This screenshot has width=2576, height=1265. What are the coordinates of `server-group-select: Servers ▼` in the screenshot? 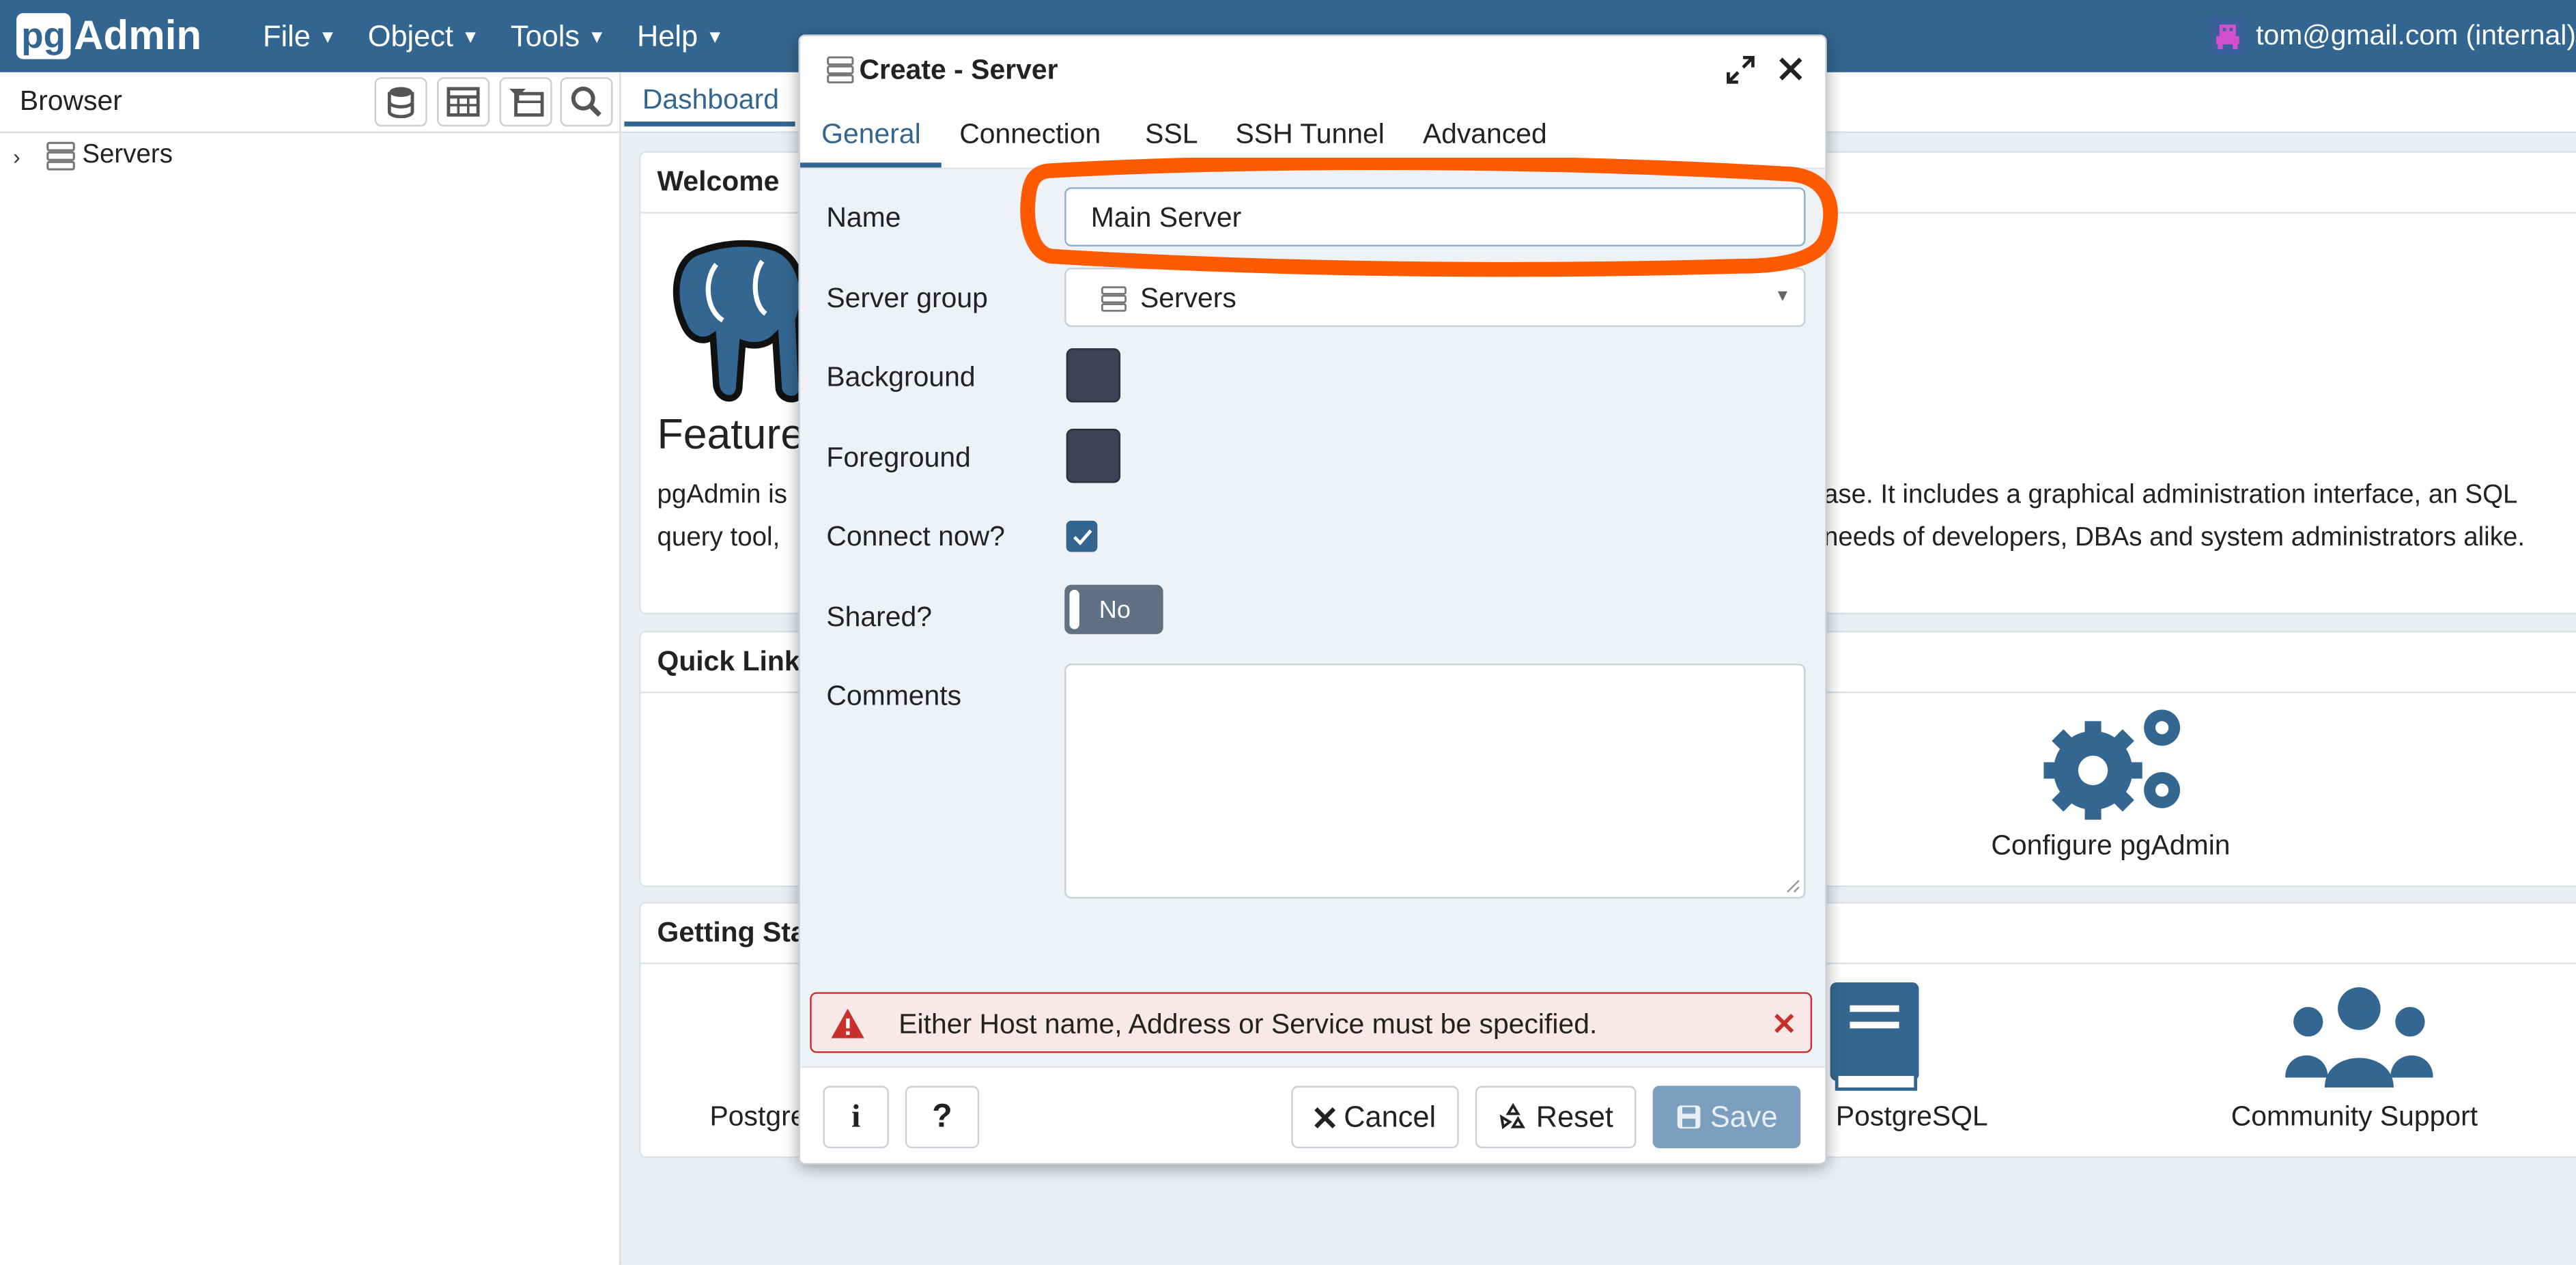 It's located at (1435, 297).